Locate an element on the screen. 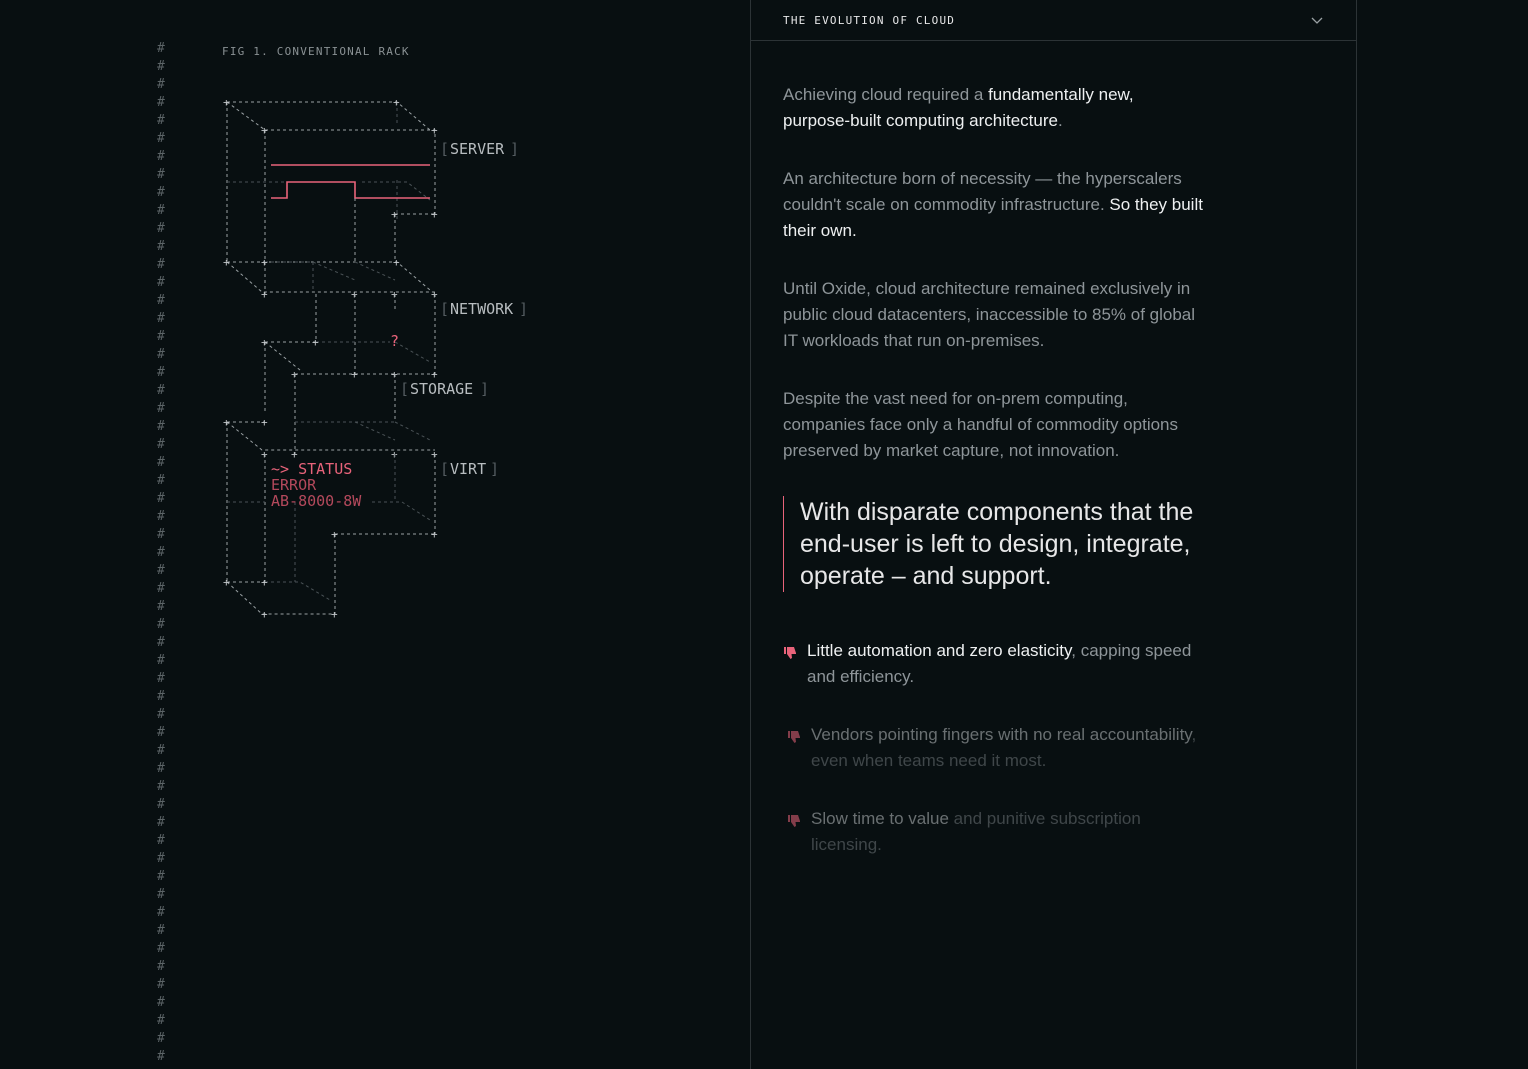 The width and height of the screenshot is (1528, 1069). network-label: NETWORK is located at coordinates (481, 309).